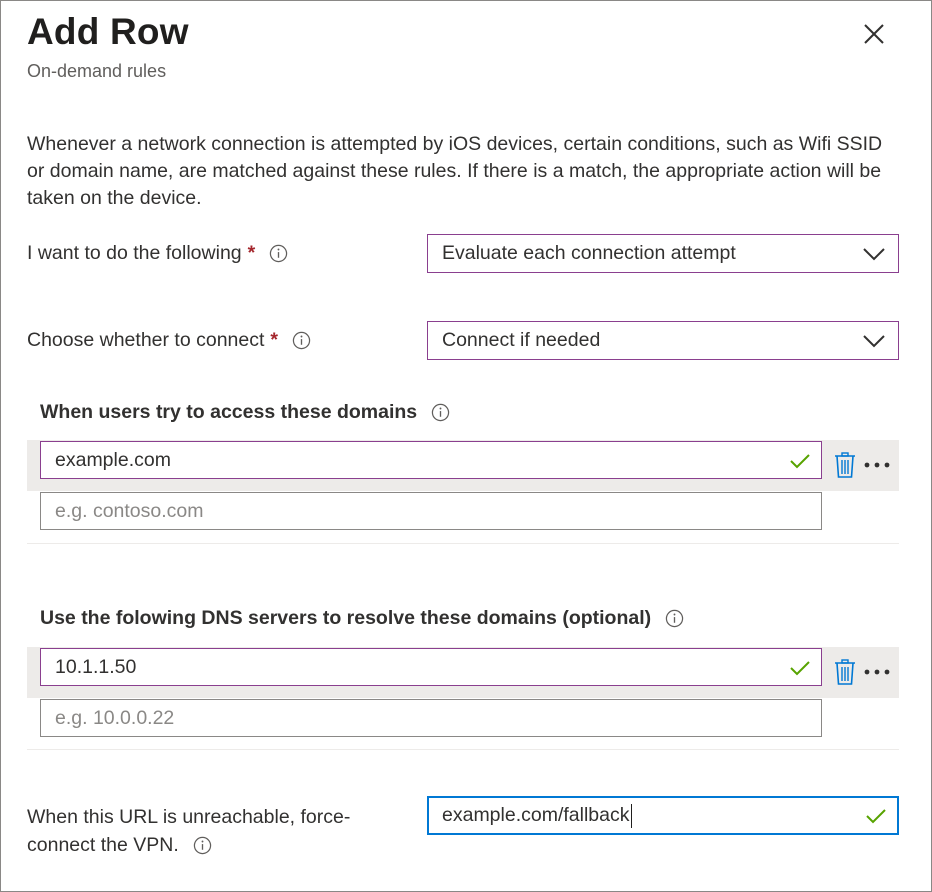 The image size is (932, 892). I want to click on domains-heading: When users try to access these domains, so click(245, 412).